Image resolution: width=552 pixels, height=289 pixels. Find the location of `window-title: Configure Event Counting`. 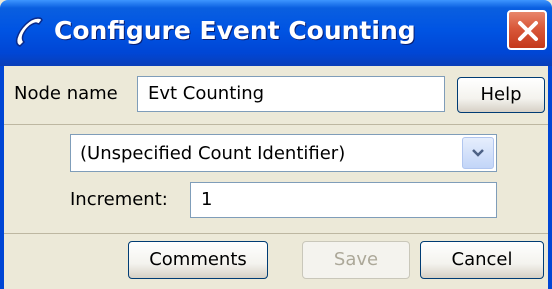

window-title: Configure Event Counting is located at coordinates (235, 30).